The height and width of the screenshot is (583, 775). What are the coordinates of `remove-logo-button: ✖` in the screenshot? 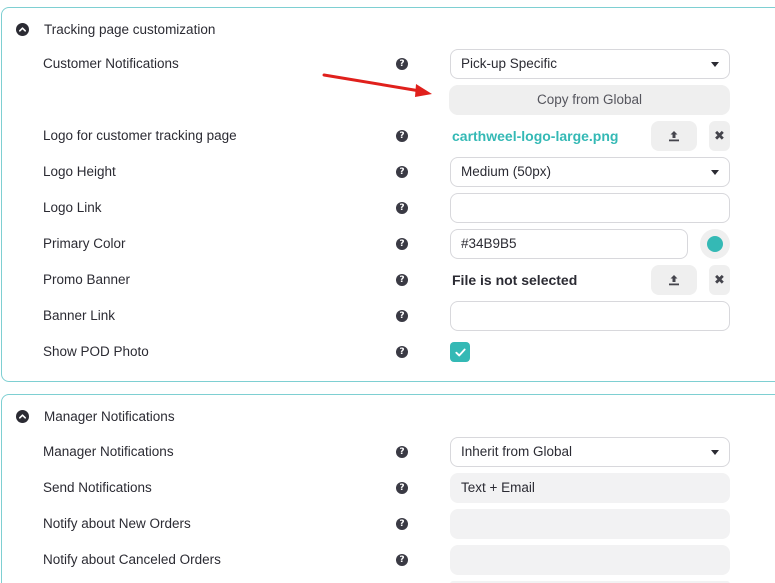 It's located at (719, 136).